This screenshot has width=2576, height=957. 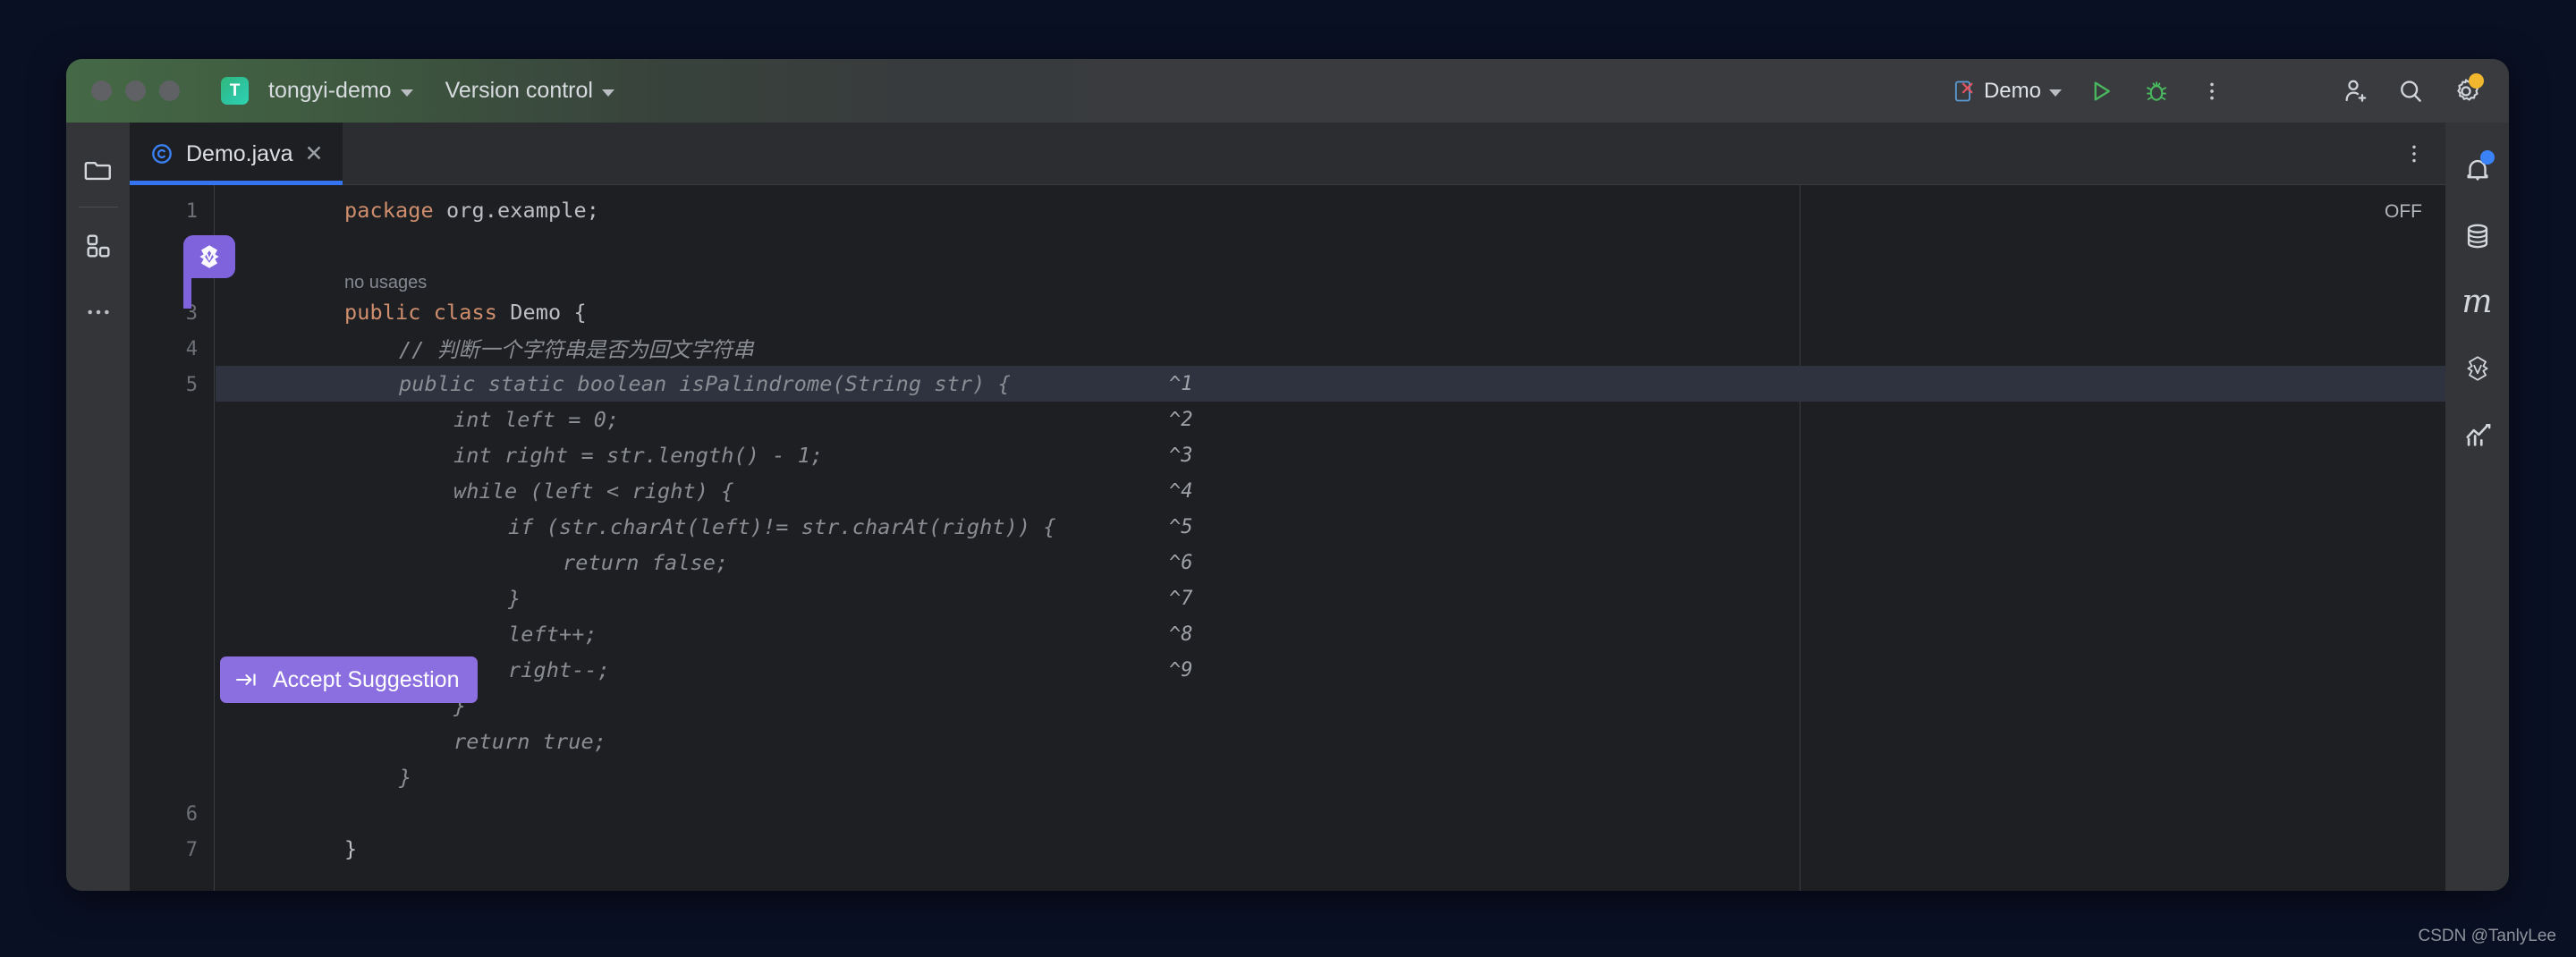 I want to click on code-line-text: int right = str.length() - 1;, so click(x=638, y=455).